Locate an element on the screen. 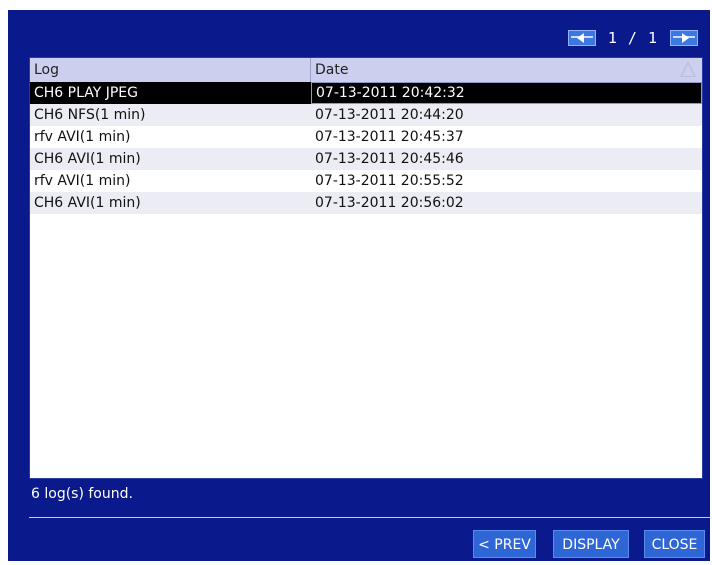 The width and height of the screenshot is (712, 565). close-button: CLOSE is located at coordinates (674, 544).